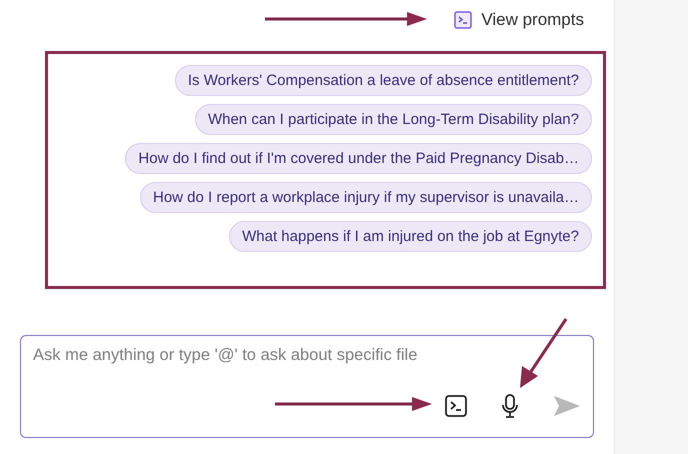  What do you see at coordinates (543, 353) in the screenshot?
I see `annotation-arrow` at bounding box center [543, 353].